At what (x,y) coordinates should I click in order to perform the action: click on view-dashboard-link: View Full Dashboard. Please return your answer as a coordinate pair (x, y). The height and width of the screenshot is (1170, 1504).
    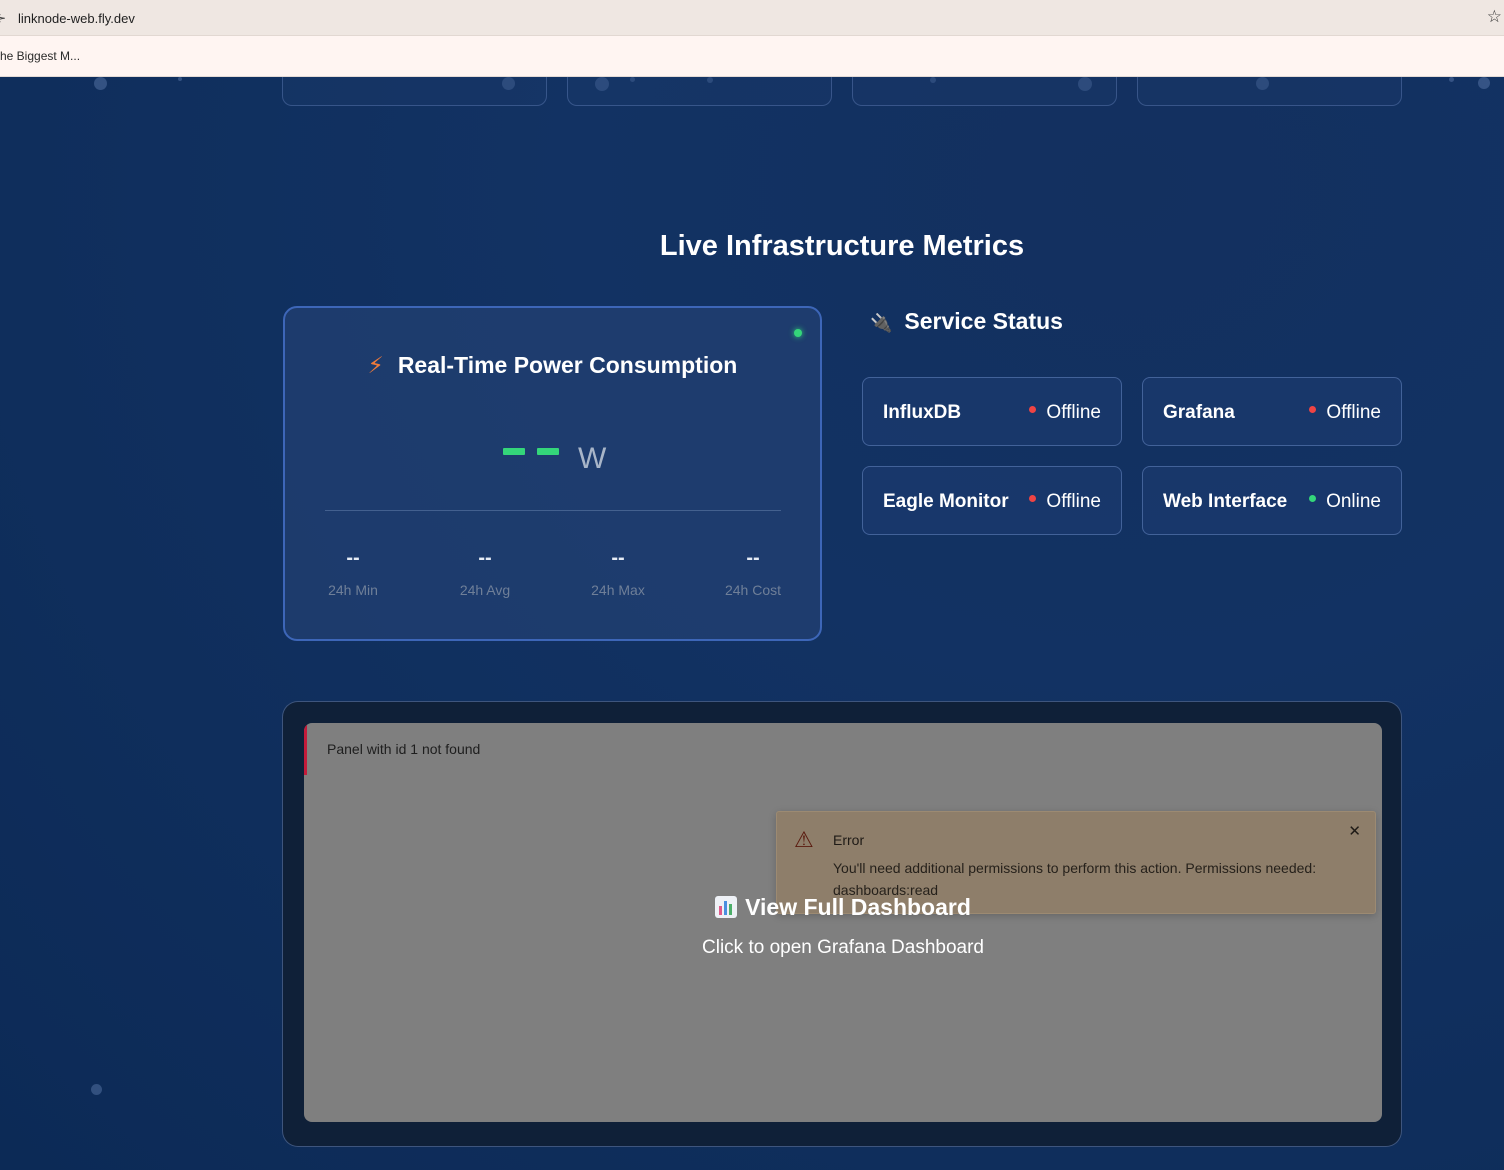
    Looking at the image, I should click on (843, 907).